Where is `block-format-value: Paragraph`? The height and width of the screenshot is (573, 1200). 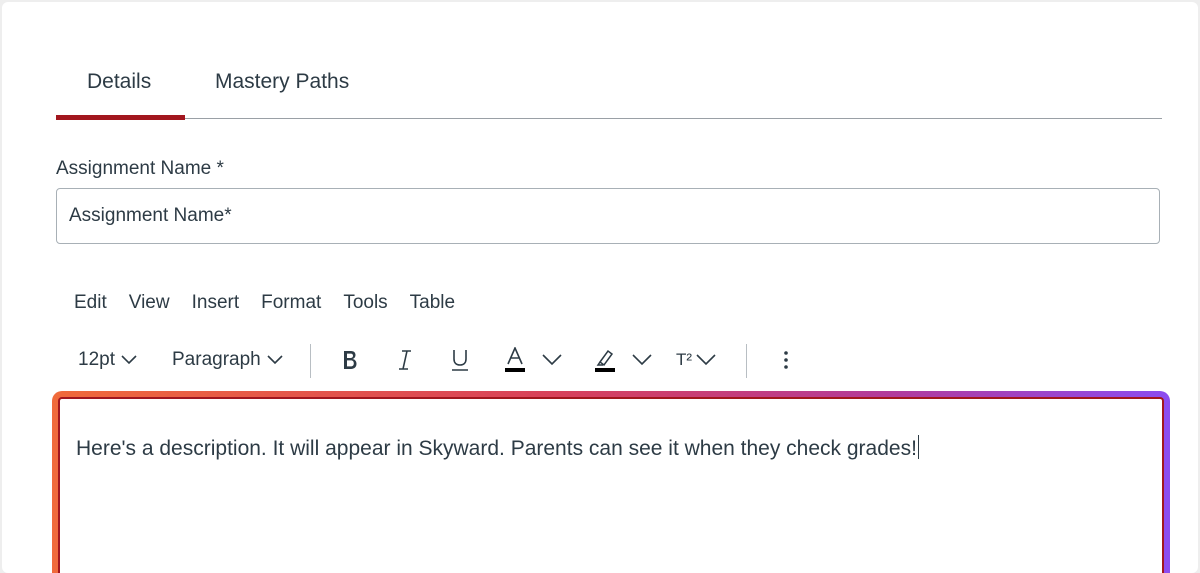
block-format-value: Paragraph is located at coordinates (216, 359).